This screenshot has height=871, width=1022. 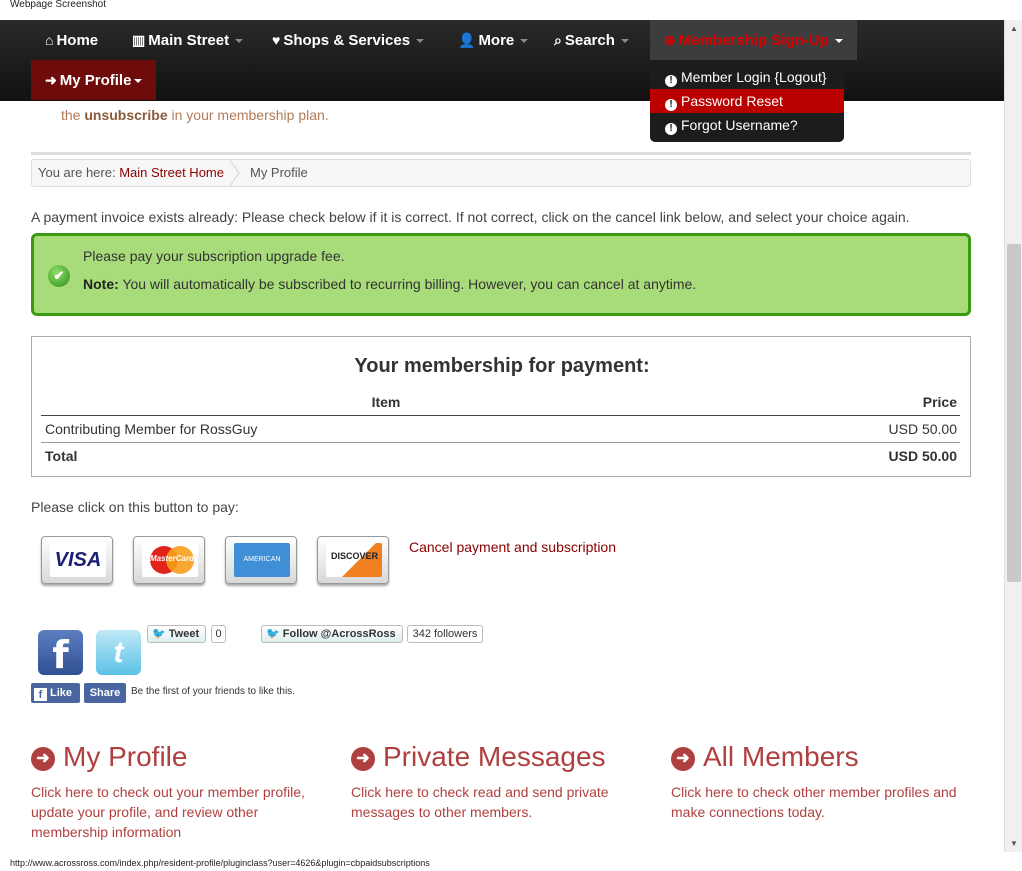 I want to click on item-name: Contributing Member for RossGuy, so click(x=151, y=429).